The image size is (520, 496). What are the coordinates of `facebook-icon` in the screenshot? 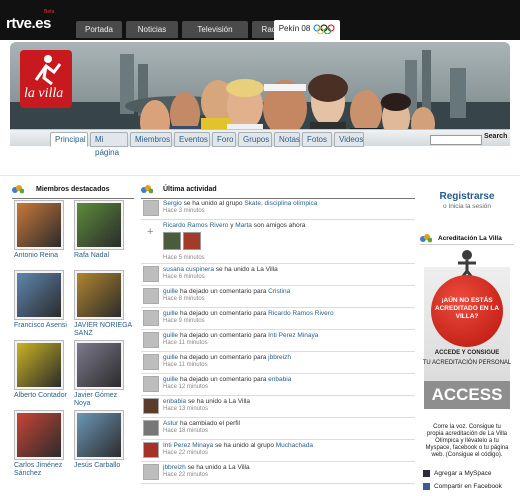 It's located at (426, 486).